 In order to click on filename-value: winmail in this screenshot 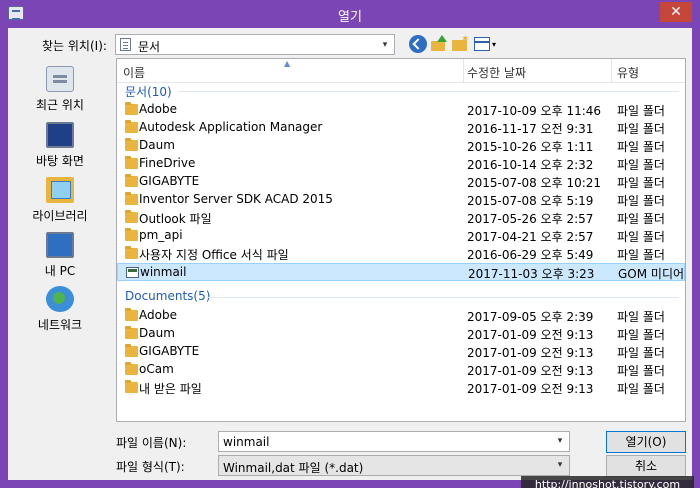, I will do `click(246, 442)`.